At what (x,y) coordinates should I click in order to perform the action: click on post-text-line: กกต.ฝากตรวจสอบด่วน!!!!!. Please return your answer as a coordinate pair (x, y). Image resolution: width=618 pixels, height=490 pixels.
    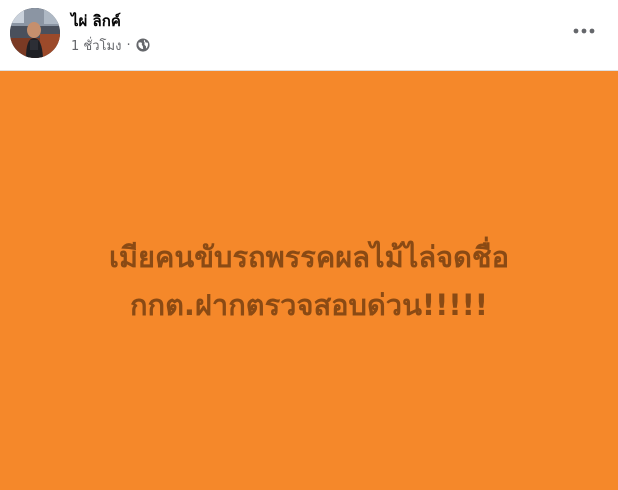
    Looking at the image, I should click on (309, 304).